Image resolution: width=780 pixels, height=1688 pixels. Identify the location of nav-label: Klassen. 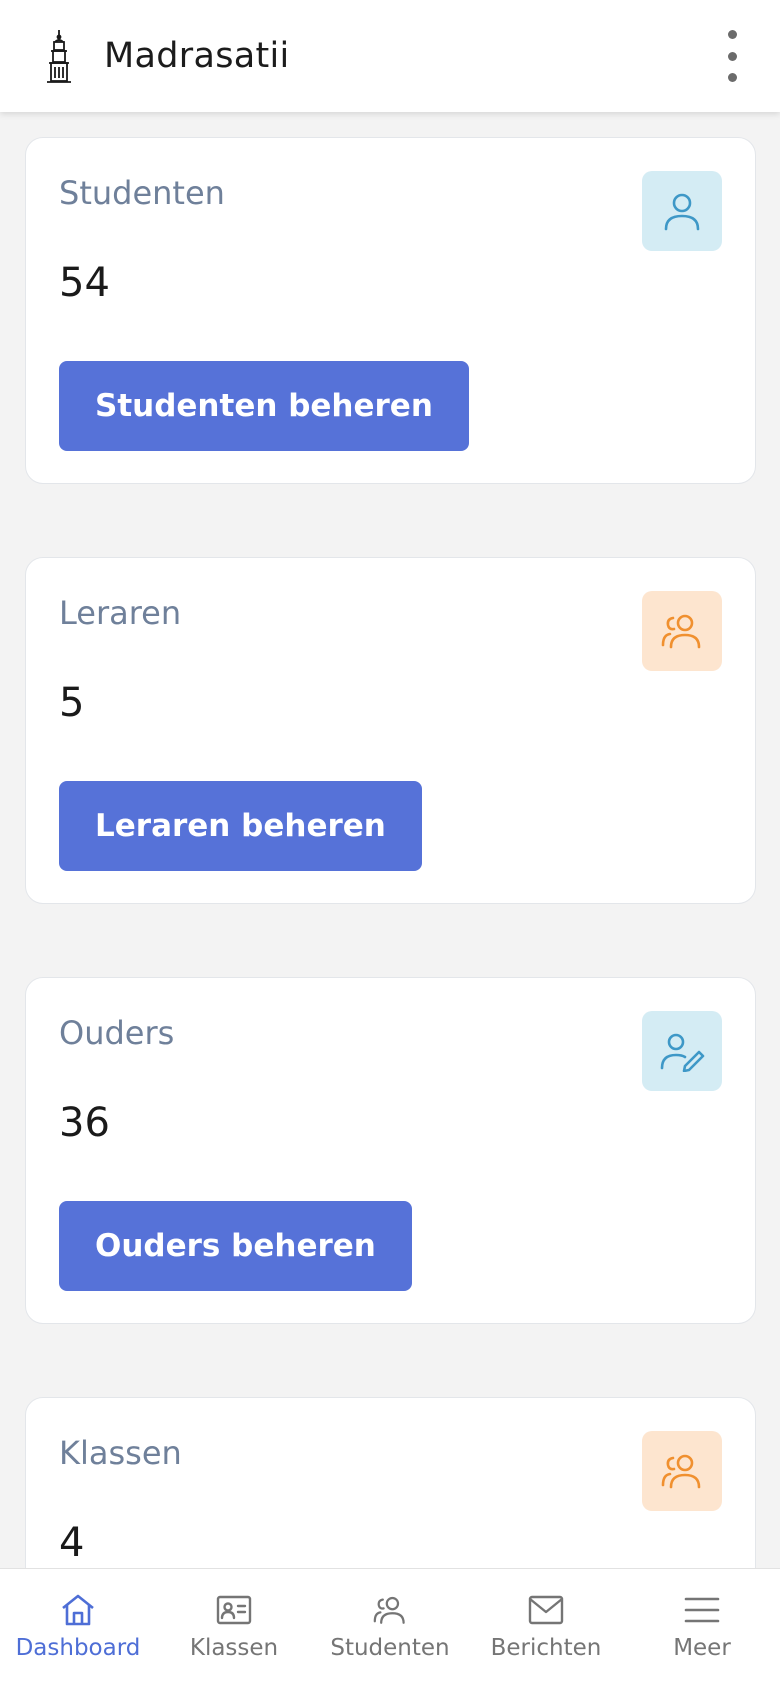
(234, 1648).